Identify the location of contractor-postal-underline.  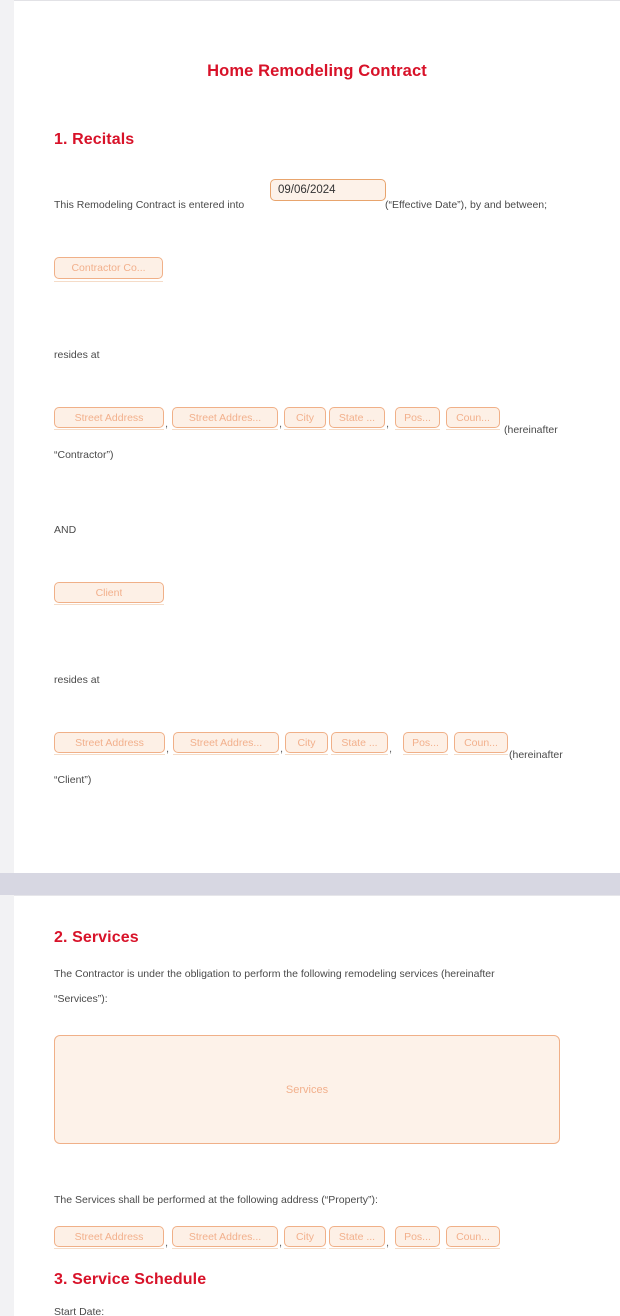
(417, 429).